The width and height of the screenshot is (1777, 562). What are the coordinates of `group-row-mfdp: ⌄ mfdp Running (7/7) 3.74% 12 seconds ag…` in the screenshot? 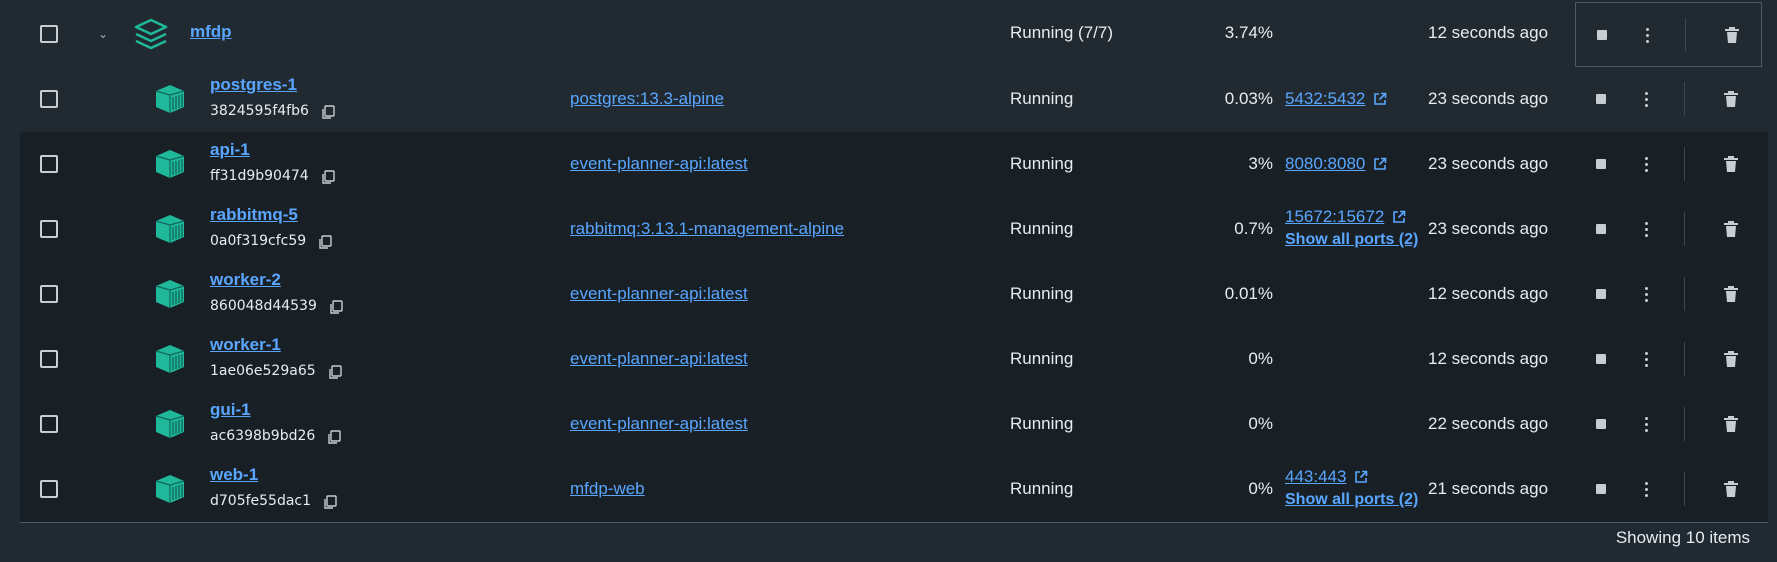 It's located at (894, 34).